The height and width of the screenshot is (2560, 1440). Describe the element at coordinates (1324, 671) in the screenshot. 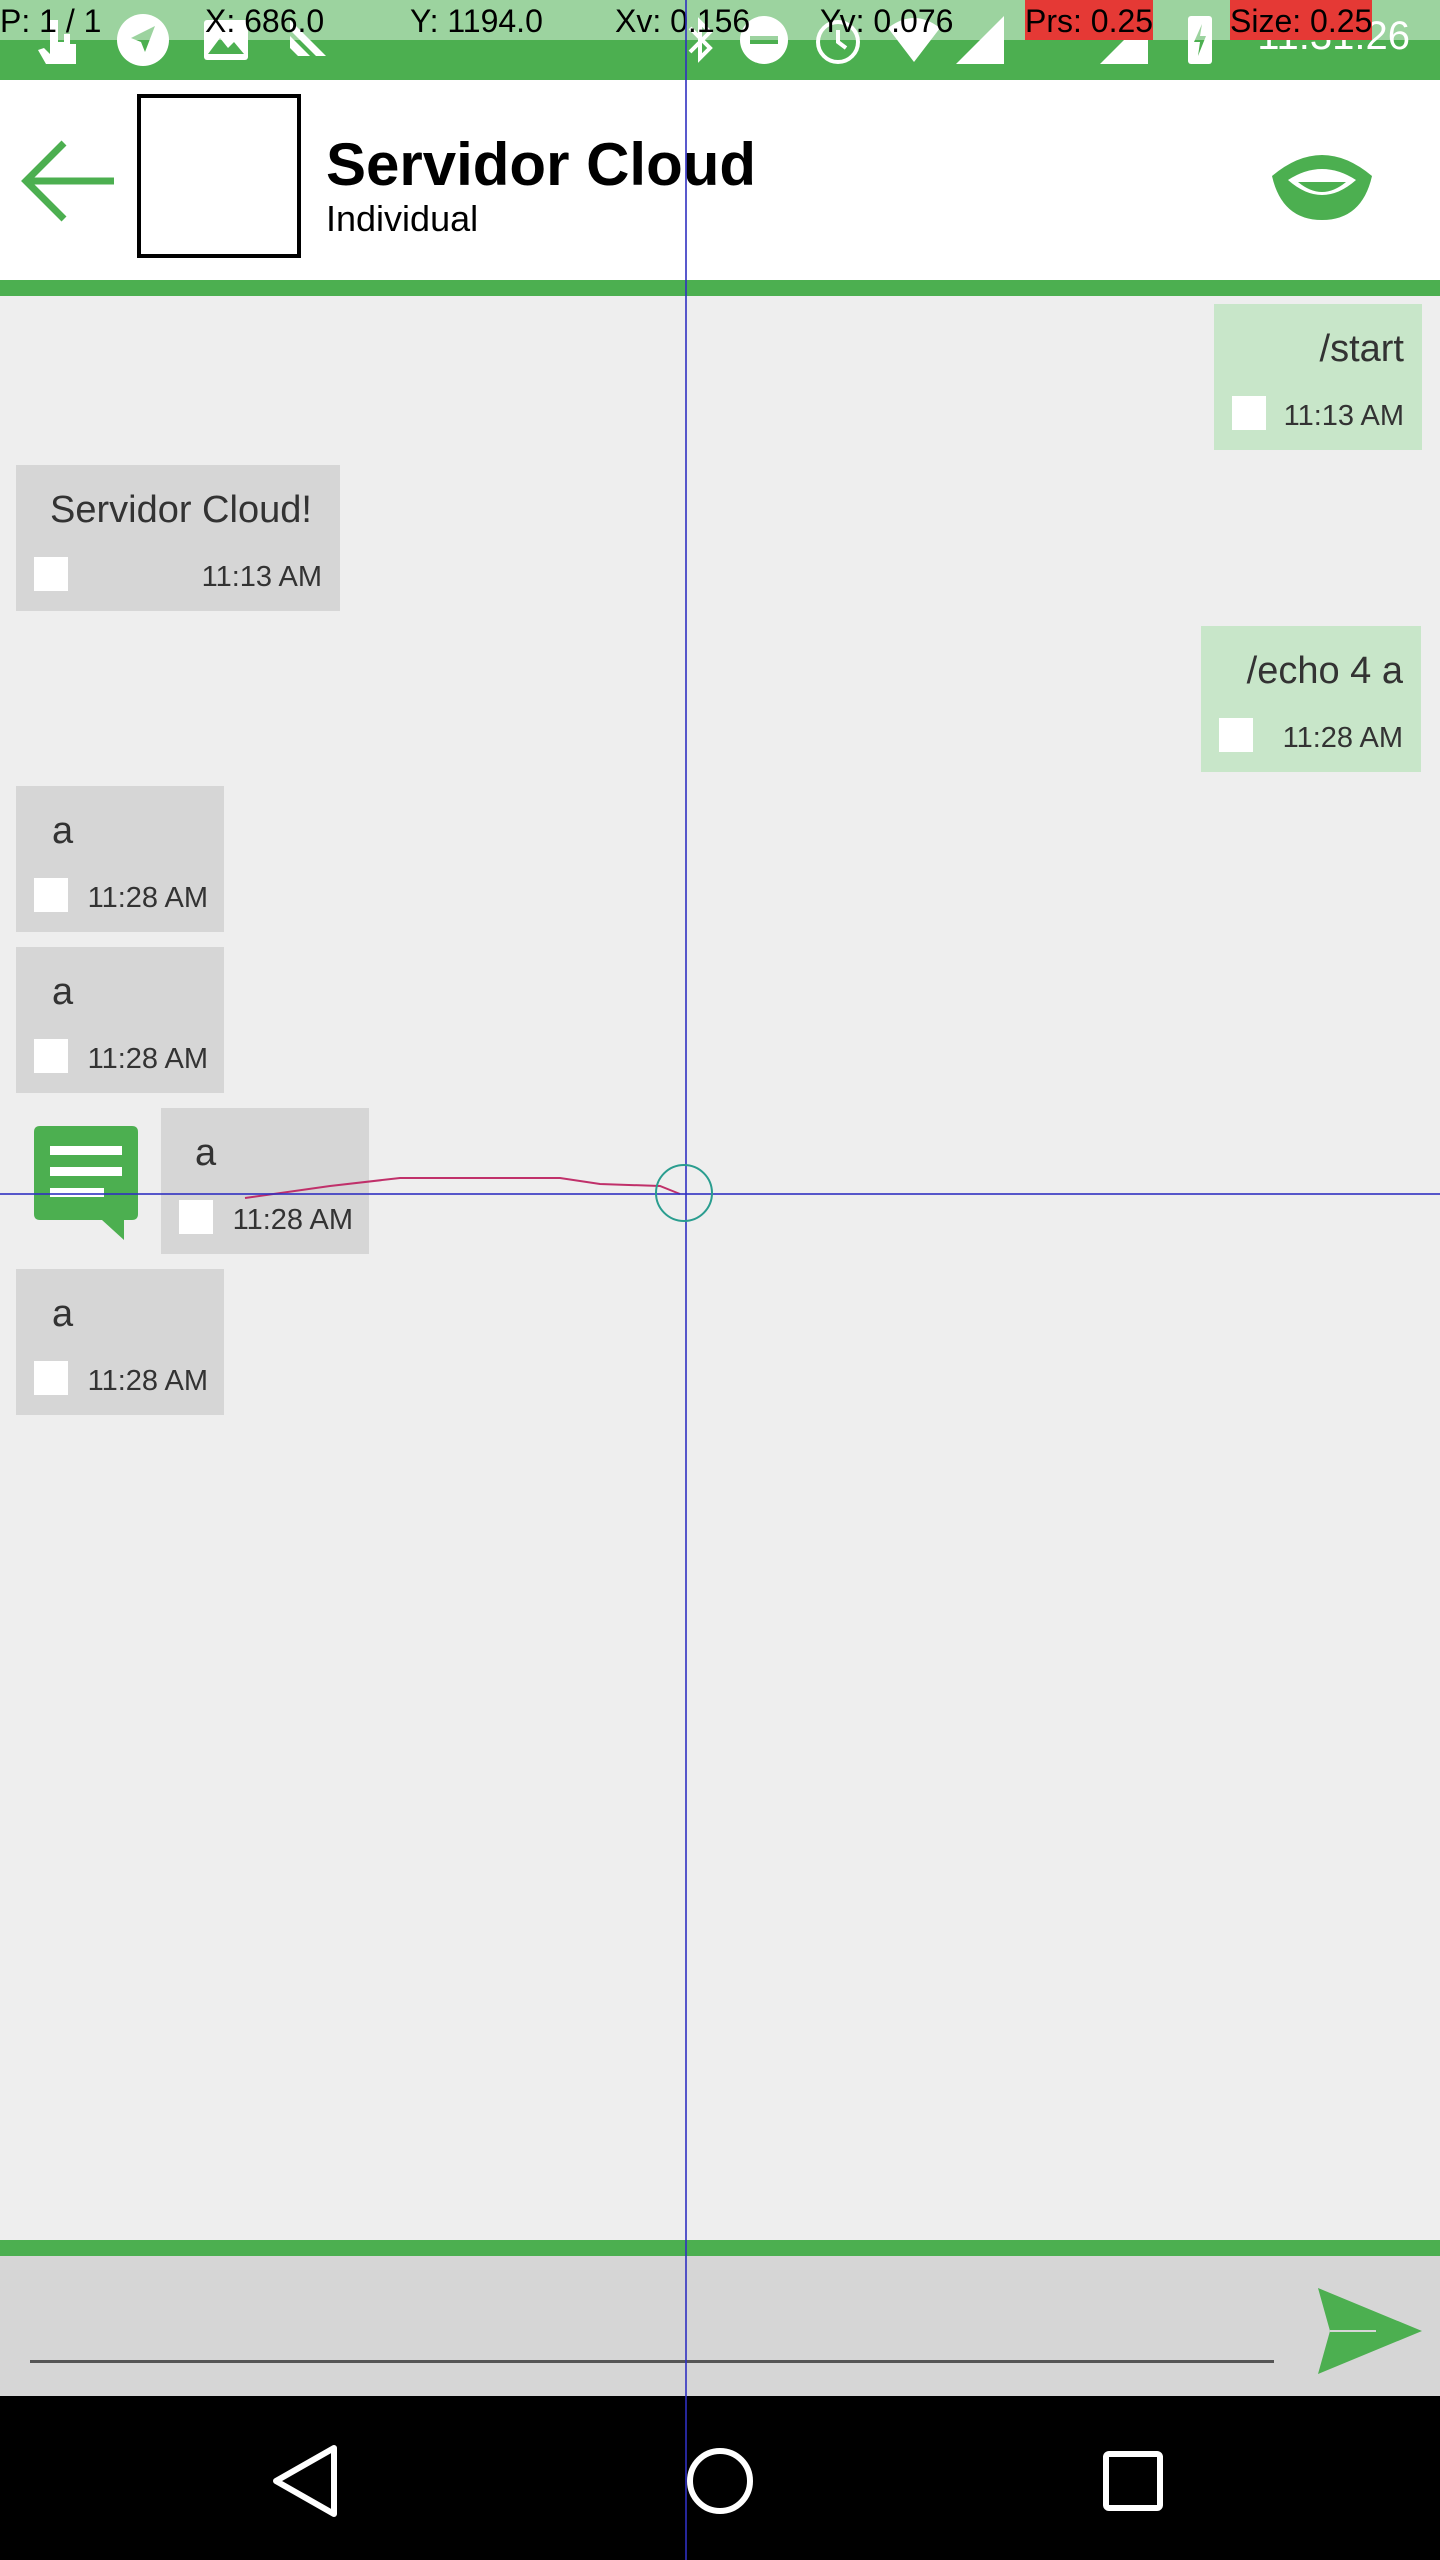

I see `message-text: /echo 4 a` at that location.